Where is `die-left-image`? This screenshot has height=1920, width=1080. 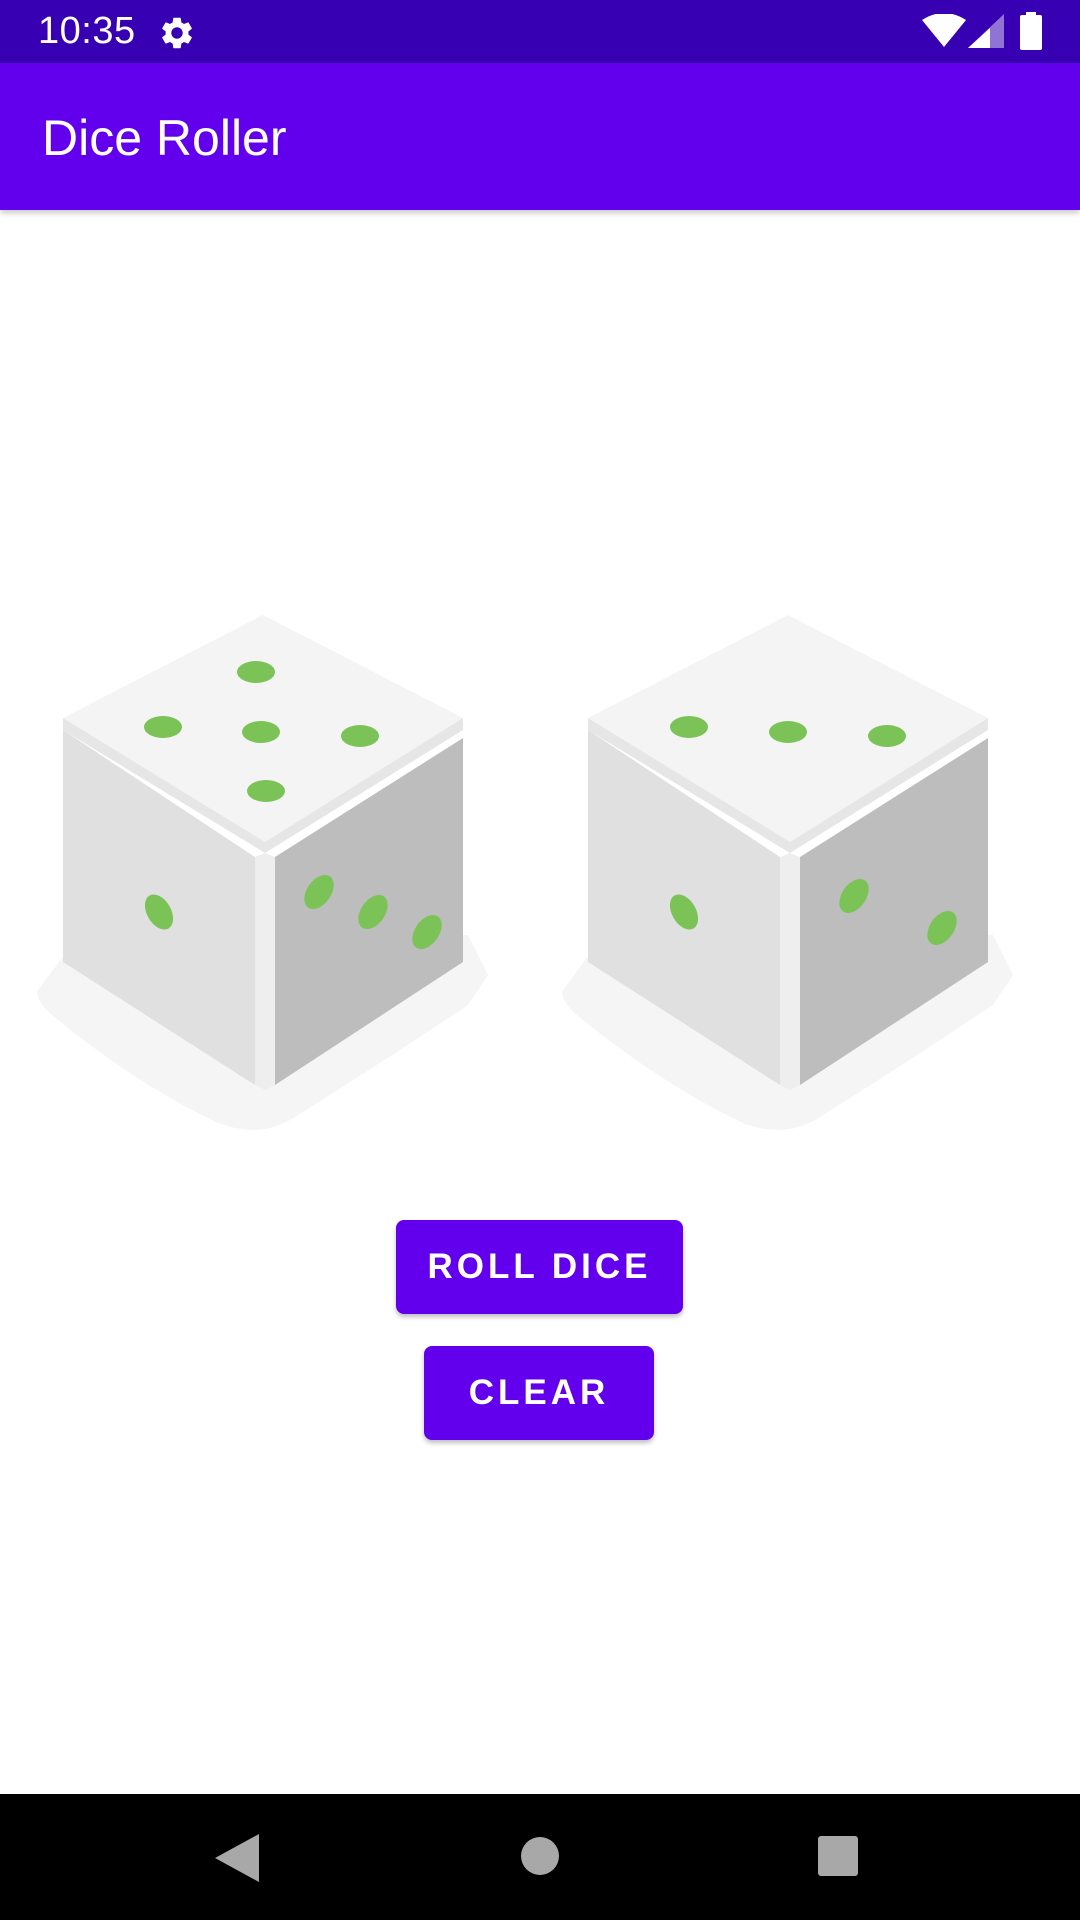
die-left-image is located at coordinates (263, 872).